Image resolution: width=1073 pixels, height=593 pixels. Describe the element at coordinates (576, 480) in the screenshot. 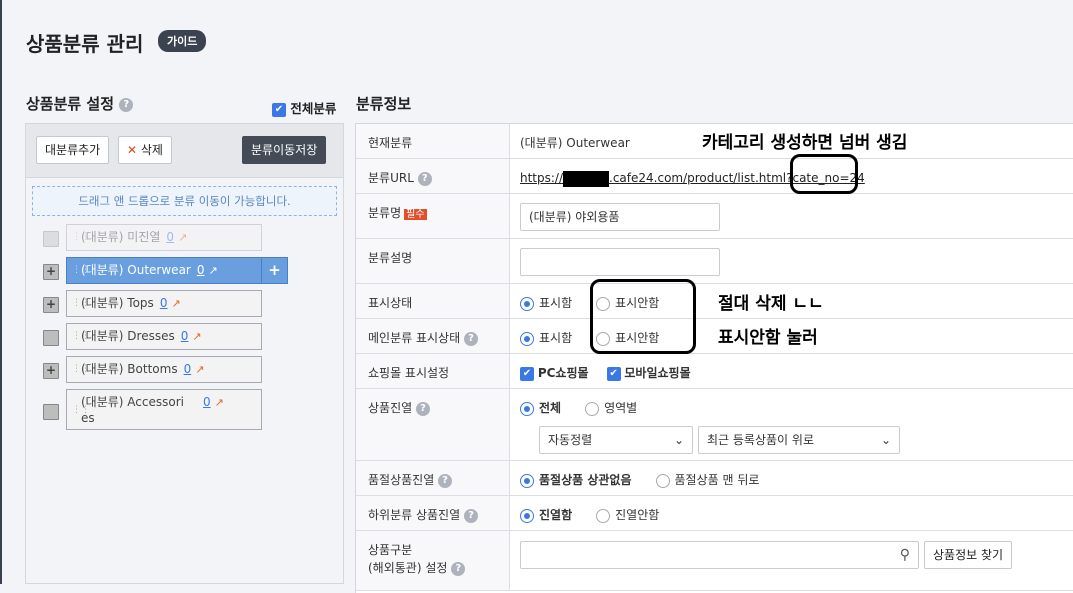

I see `soldout-opt1-radio: 품절상품 상관없음` at that location.